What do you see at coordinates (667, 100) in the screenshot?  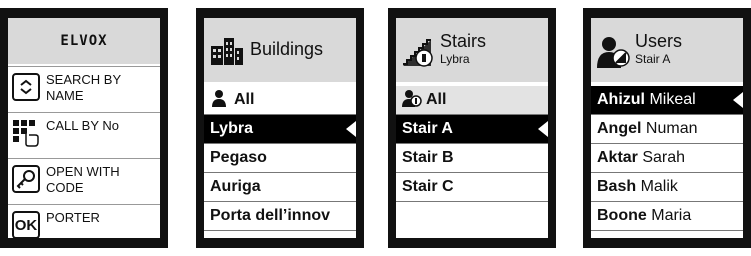 I see `list-item-user: Ahizul Mikeal` at bounding box center [667, 100].